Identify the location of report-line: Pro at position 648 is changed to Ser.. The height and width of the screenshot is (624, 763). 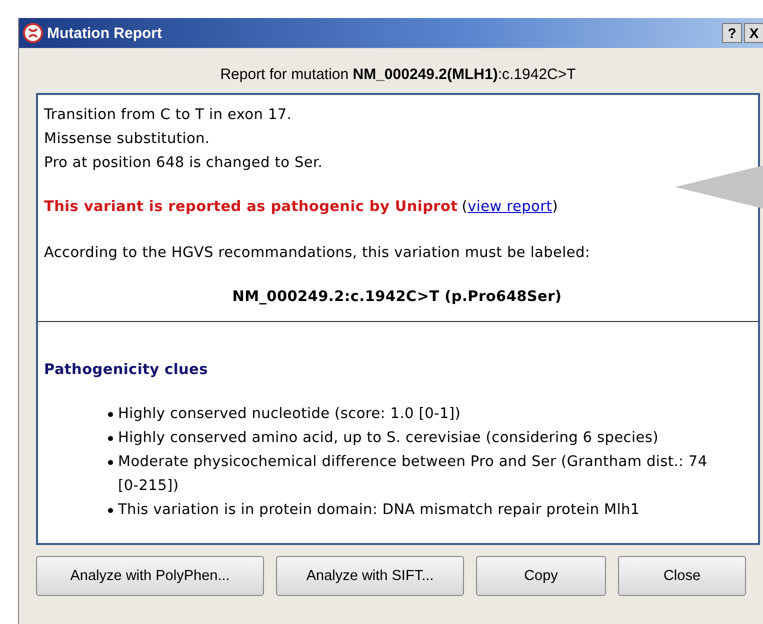
(184, 163).